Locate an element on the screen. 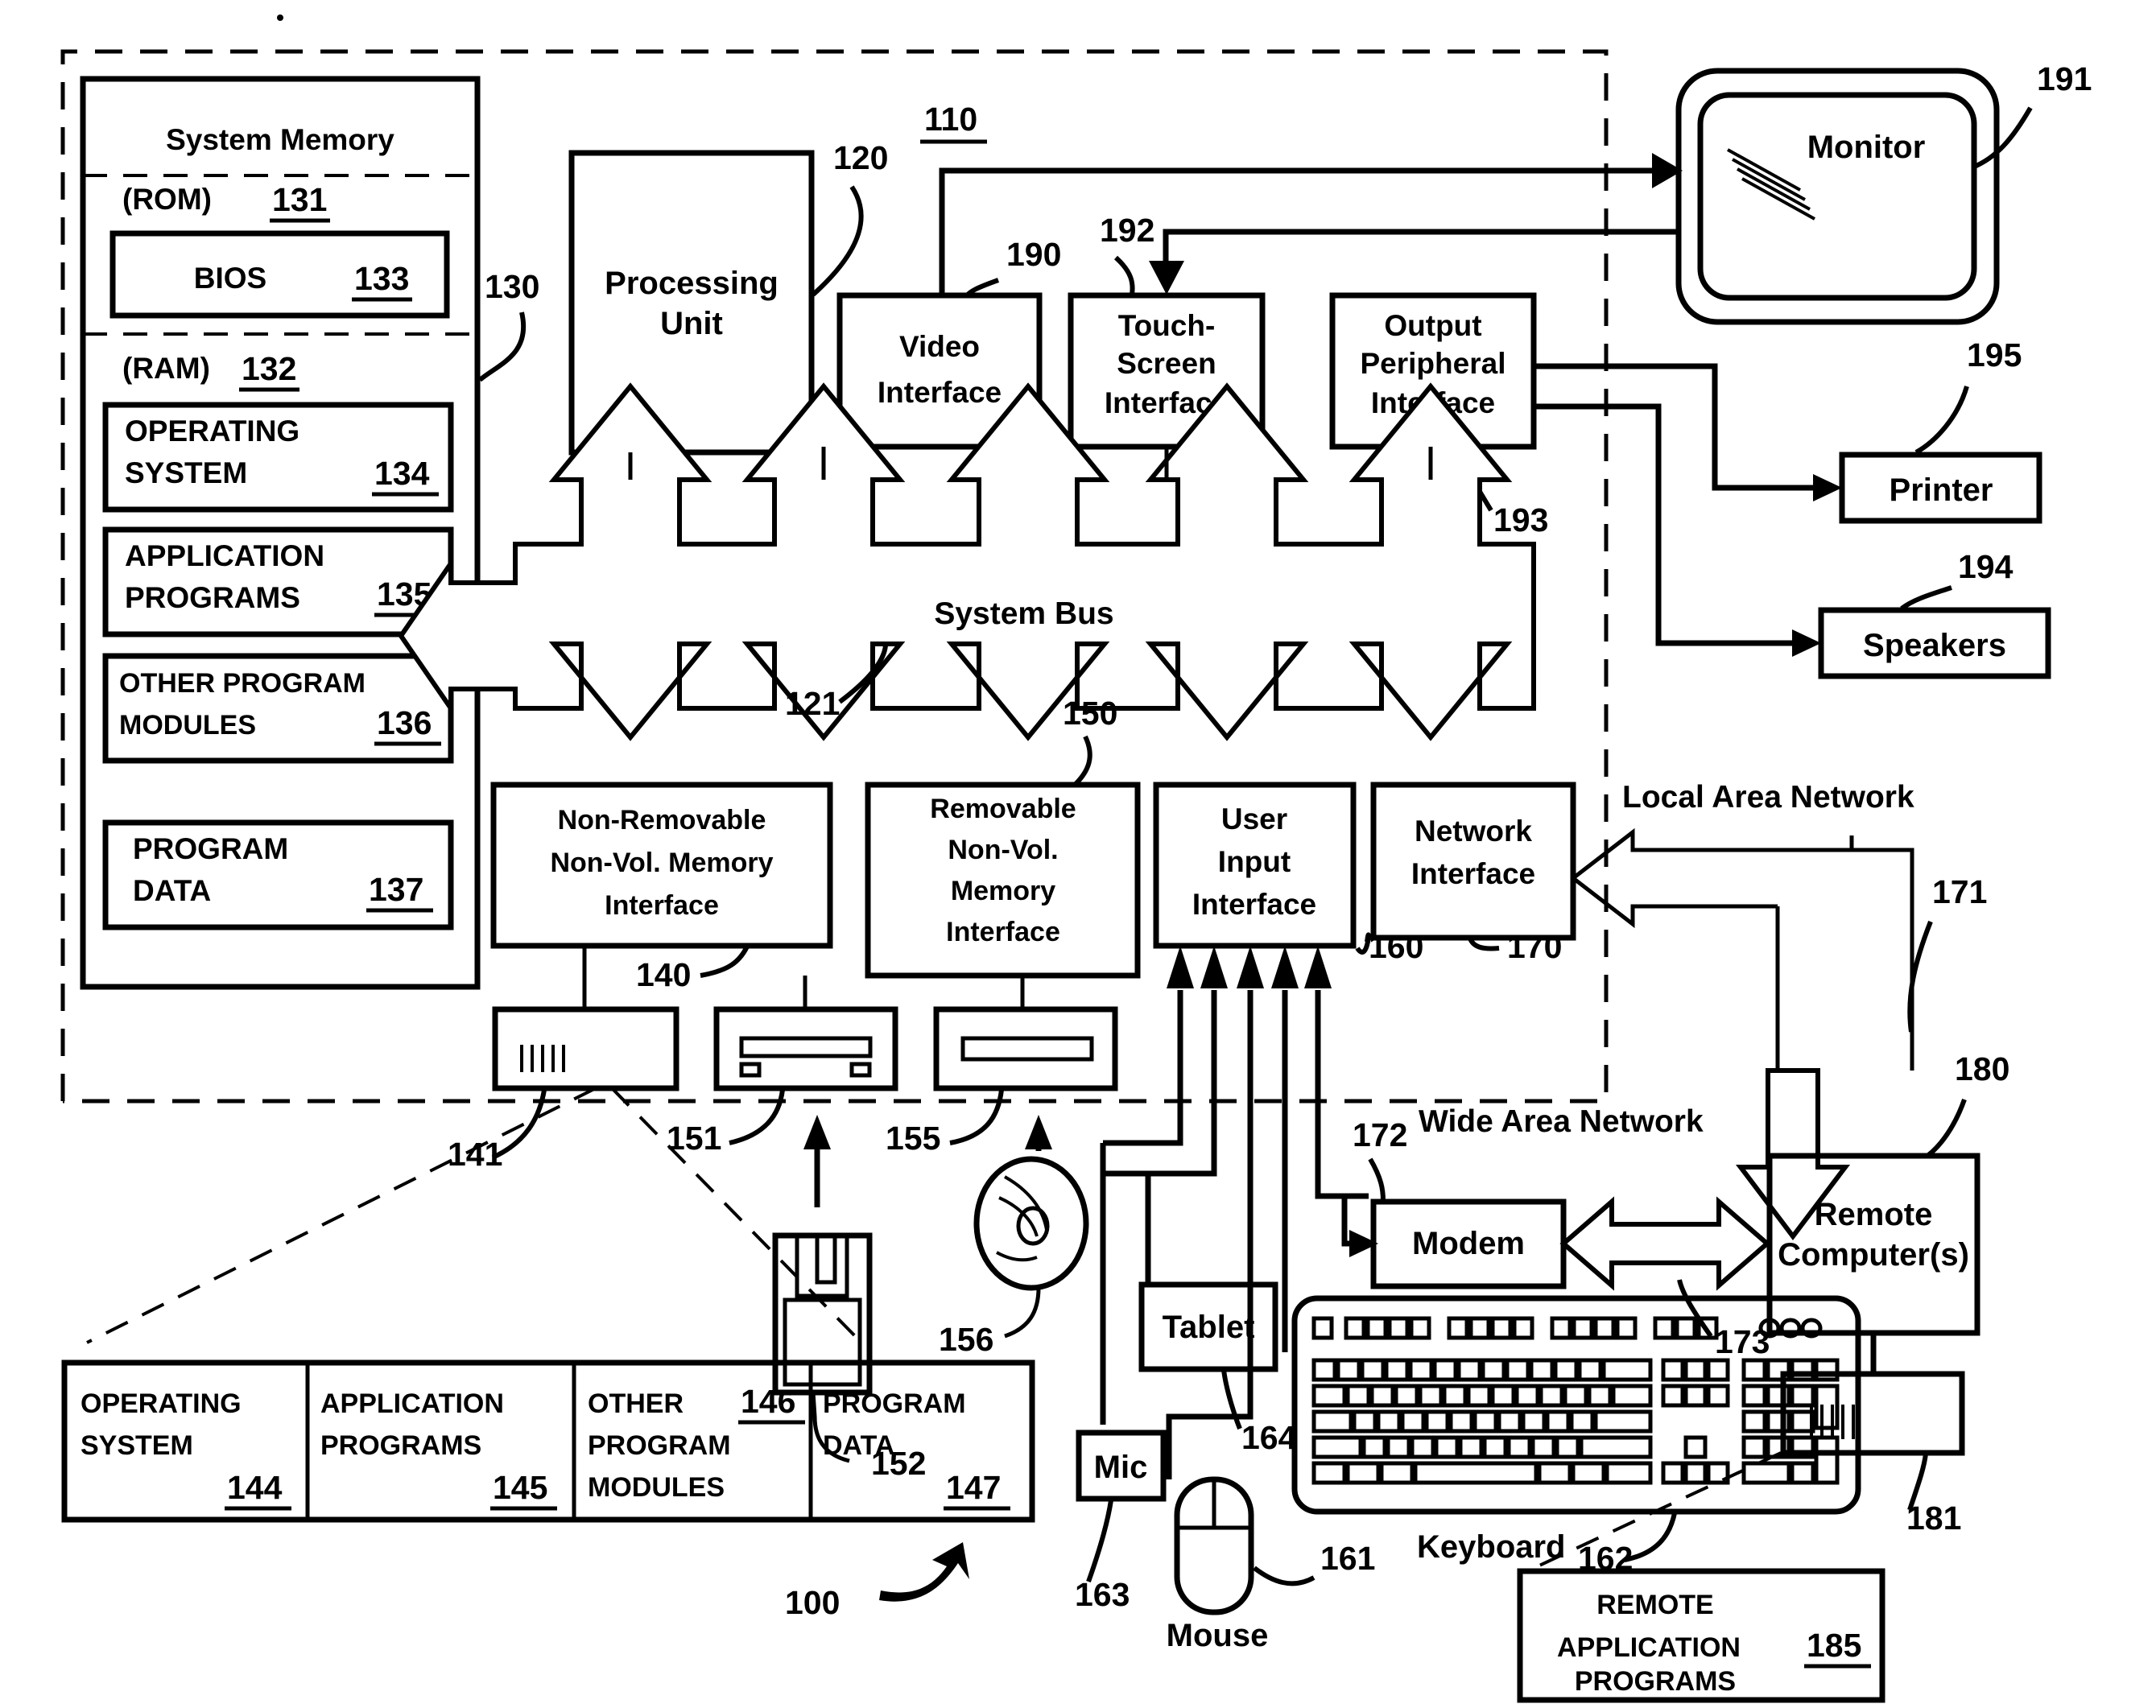 The height and width of the screenshot is (1708, 2156). ram-ref: 132 is located at coordinates (269, 368).